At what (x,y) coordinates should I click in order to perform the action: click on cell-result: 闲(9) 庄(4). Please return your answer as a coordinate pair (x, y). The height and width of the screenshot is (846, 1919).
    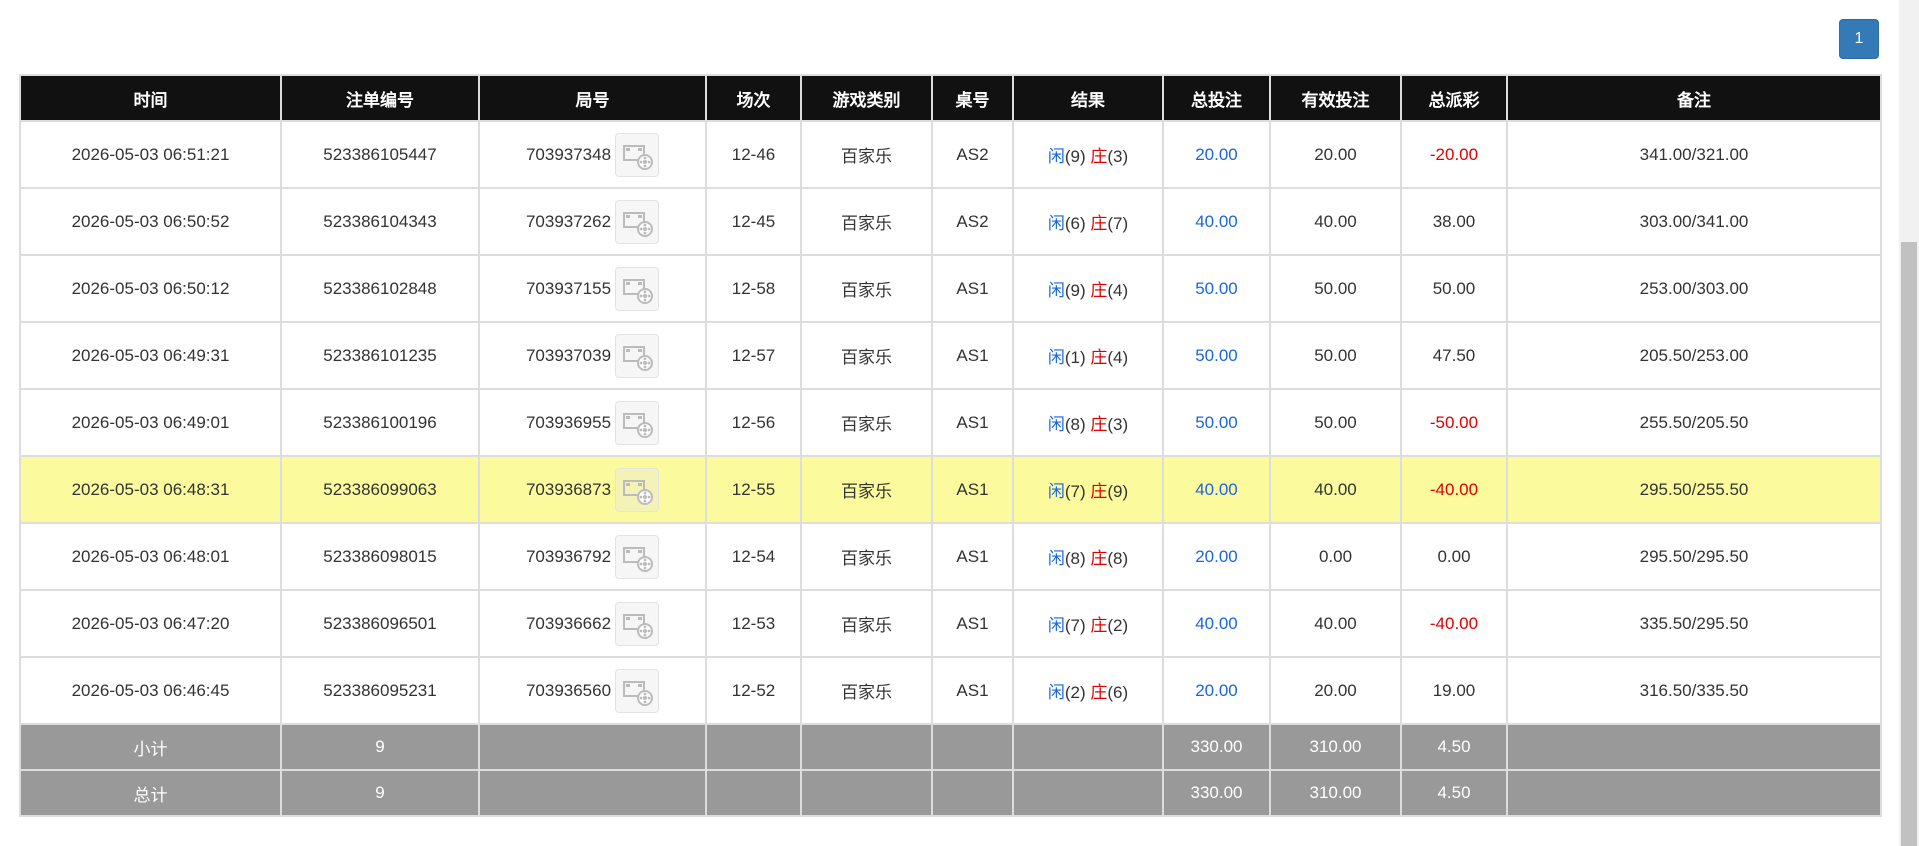
    Looking at the image, I should click on (1088, 288).